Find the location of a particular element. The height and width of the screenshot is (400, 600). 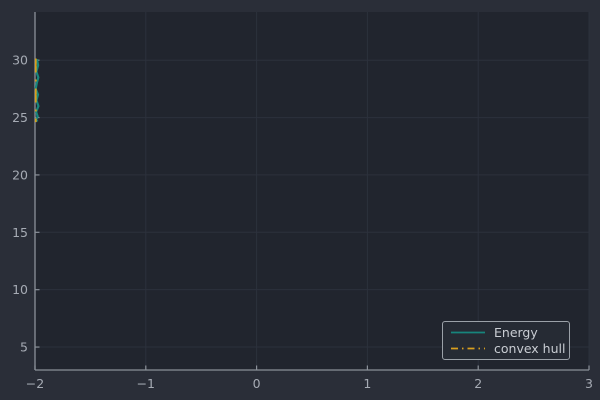

legend-item-convex-hull: convex hull is located at coordinates (508, 348).